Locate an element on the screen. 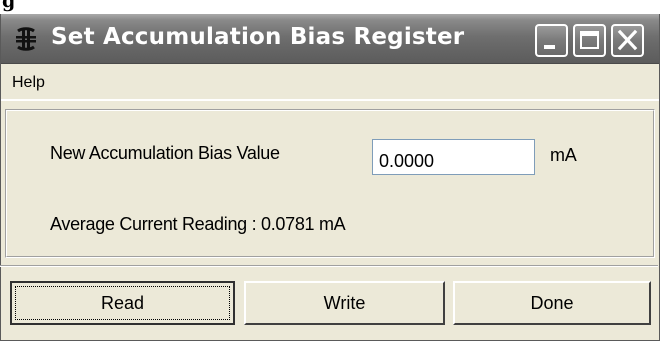  bias-unit-label: mA is located at coordinates (563, 155).